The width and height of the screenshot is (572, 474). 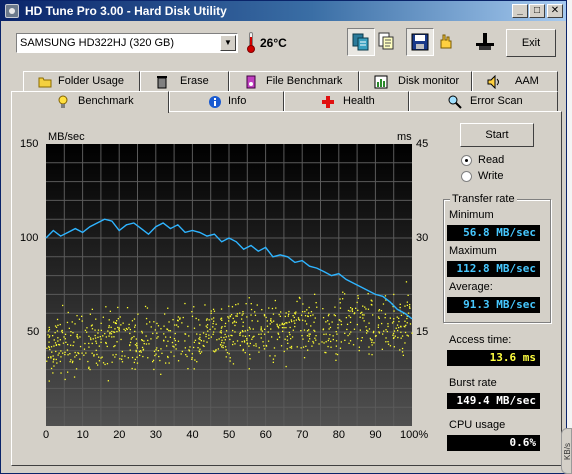 I want to click on write-radio, so click(x=466, y=176).